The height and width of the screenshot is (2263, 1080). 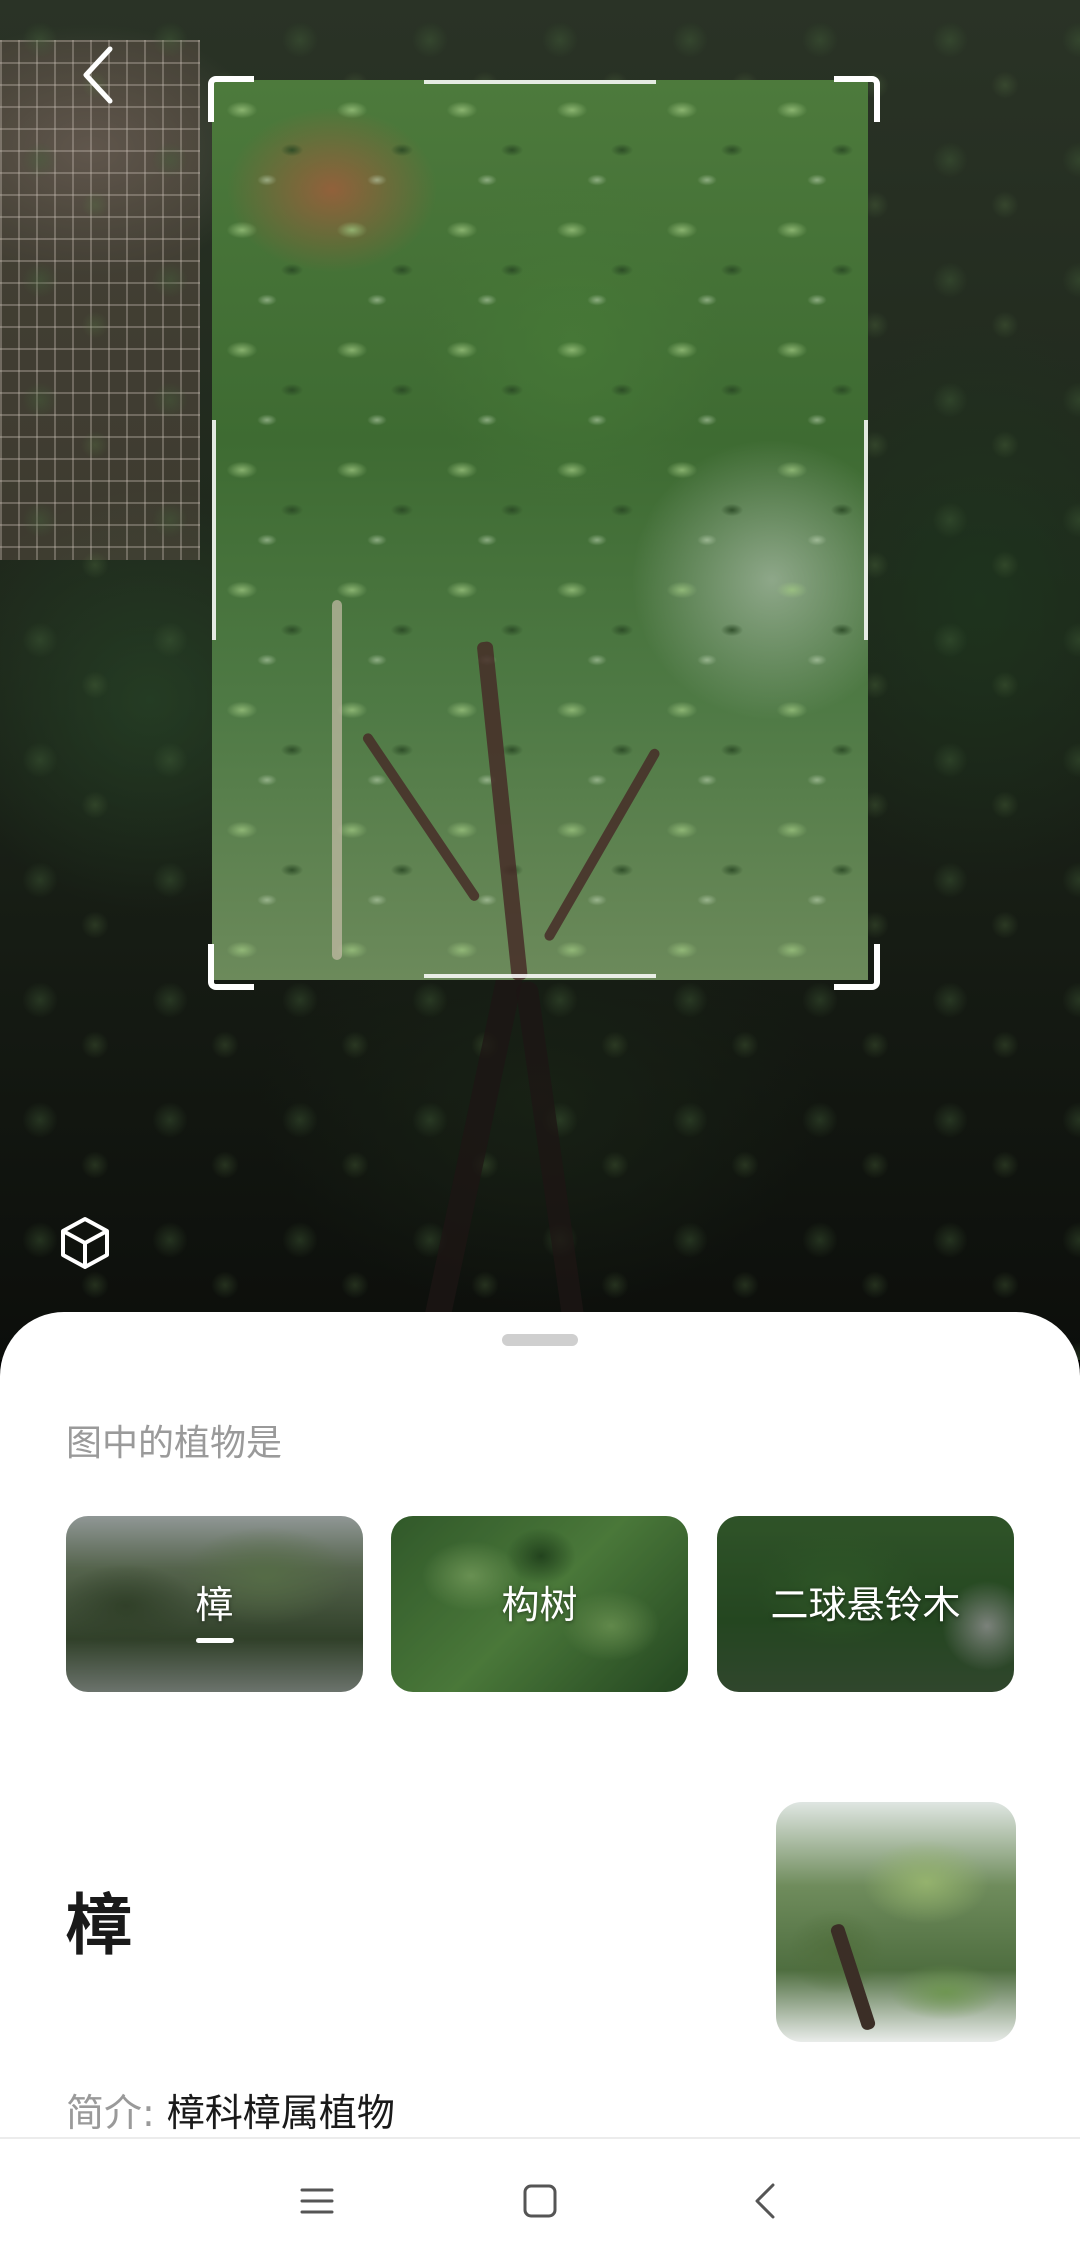 I want to click on result-question: 图中的植物是, so click(x=174, y=1443).